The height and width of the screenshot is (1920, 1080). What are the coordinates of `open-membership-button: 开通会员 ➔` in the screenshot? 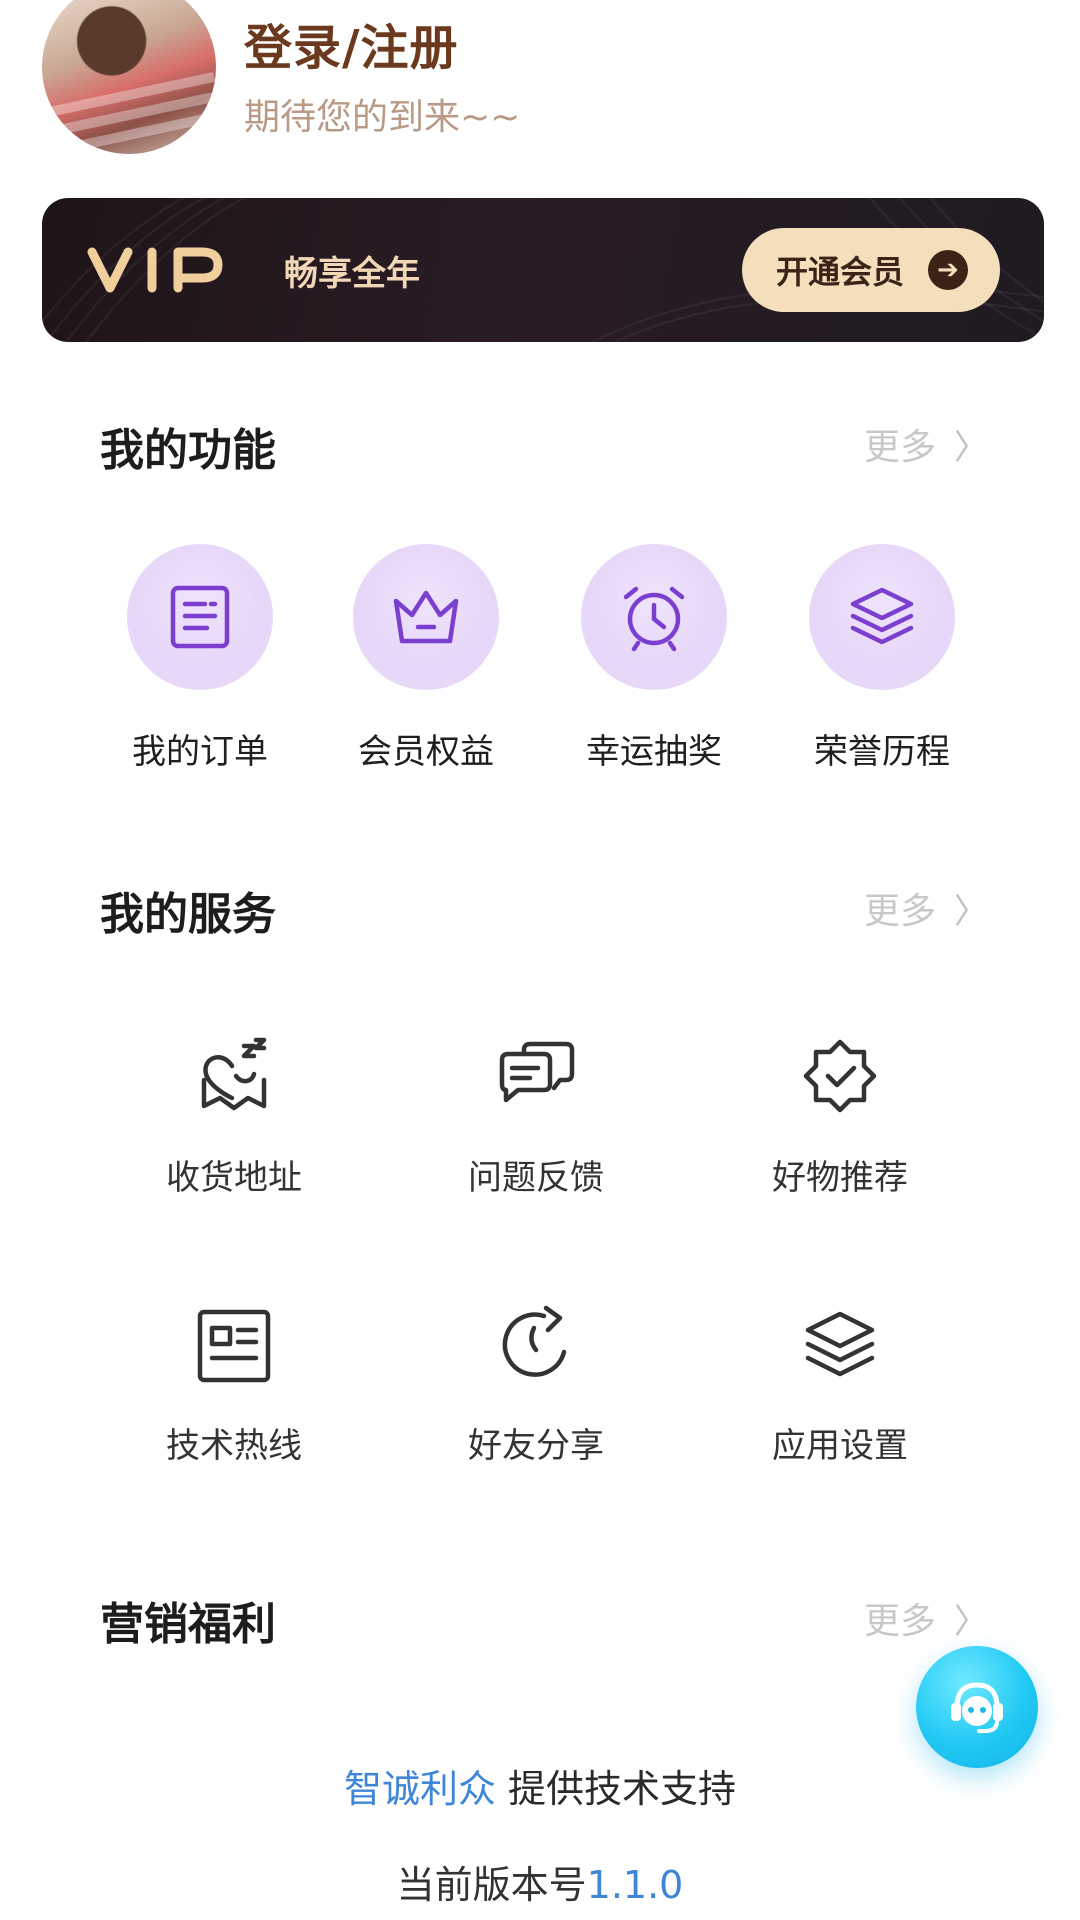 It's located at (871, 270).